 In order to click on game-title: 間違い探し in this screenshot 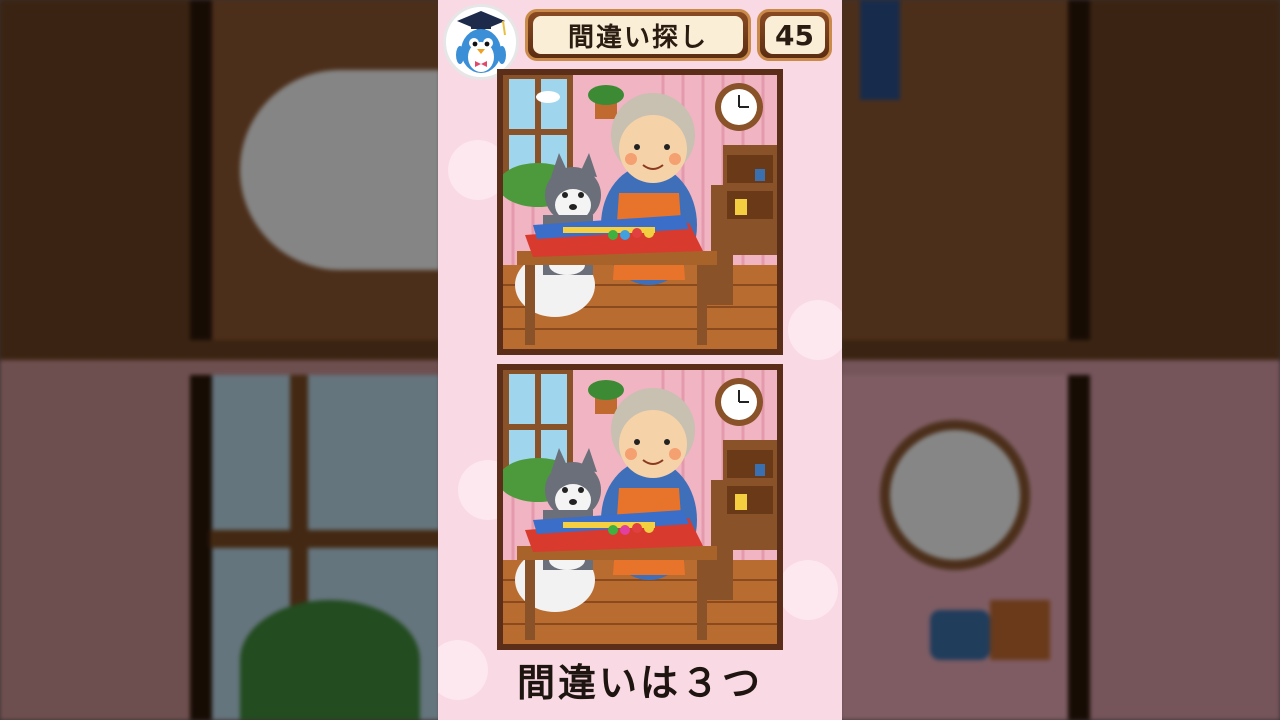, I will do `click(638, 35)`.